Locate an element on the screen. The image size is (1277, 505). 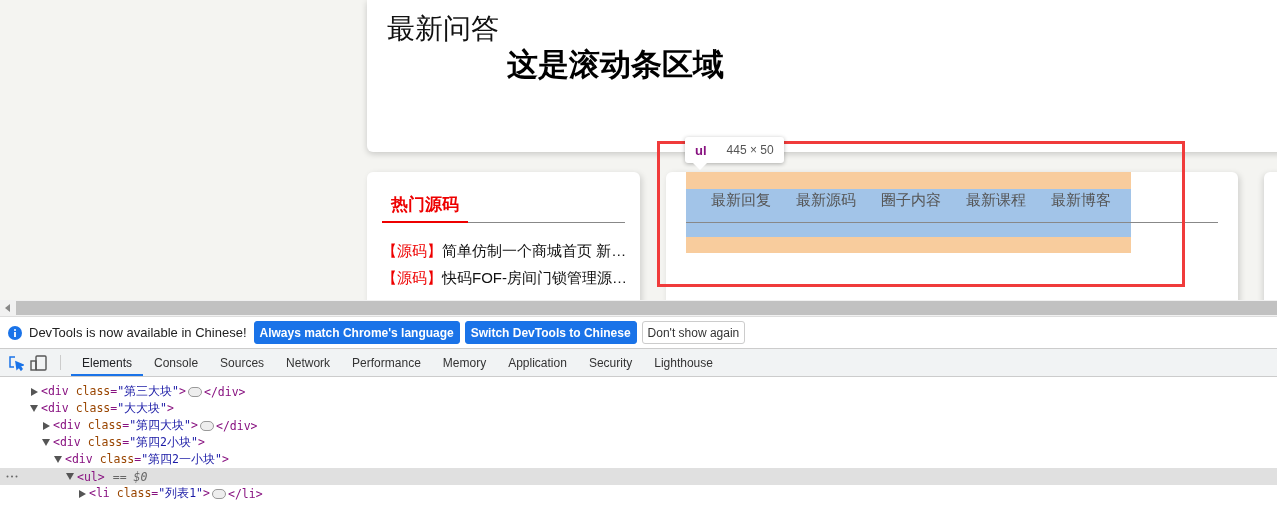
more-icon is located at coordinates (12, 476).